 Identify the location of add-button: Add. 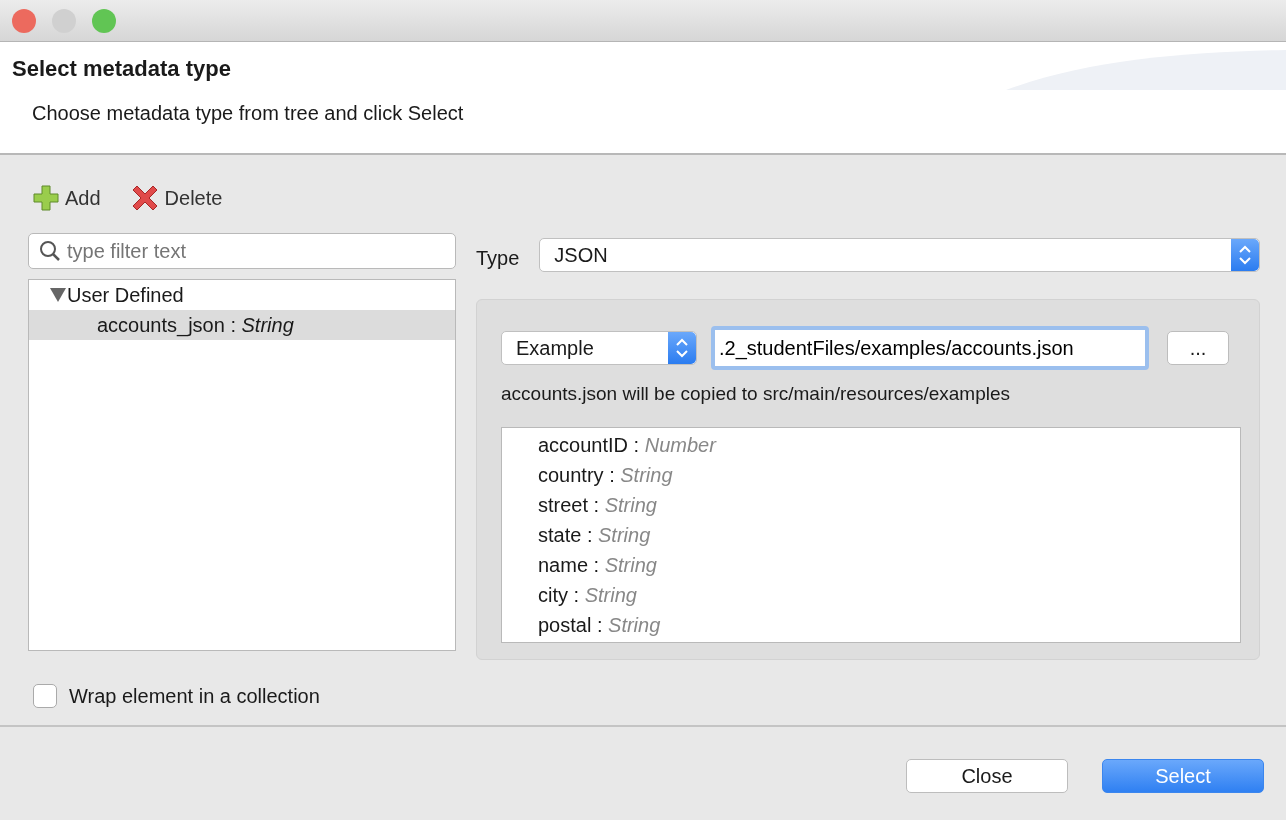
(67, 198).